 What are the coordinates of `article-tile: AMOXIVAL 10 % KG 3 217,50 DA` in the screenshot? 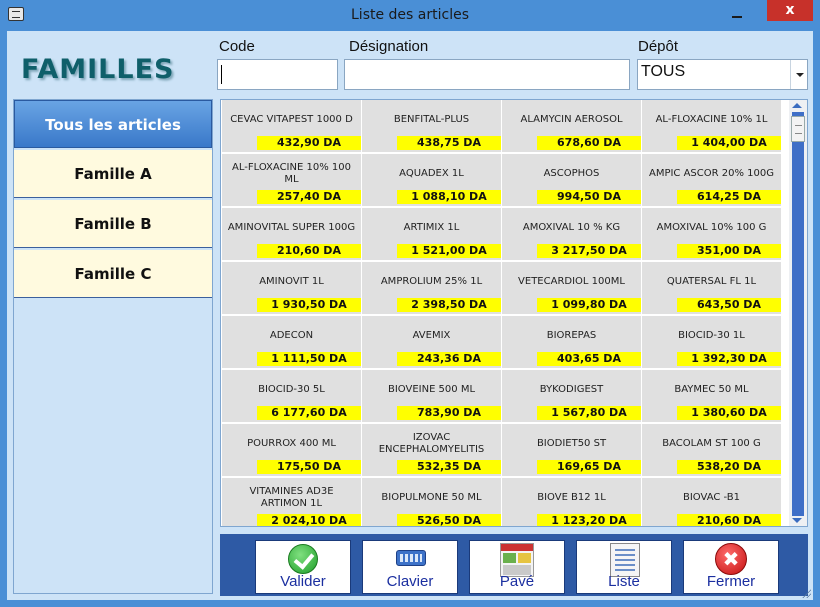 It's located at (572, 234).